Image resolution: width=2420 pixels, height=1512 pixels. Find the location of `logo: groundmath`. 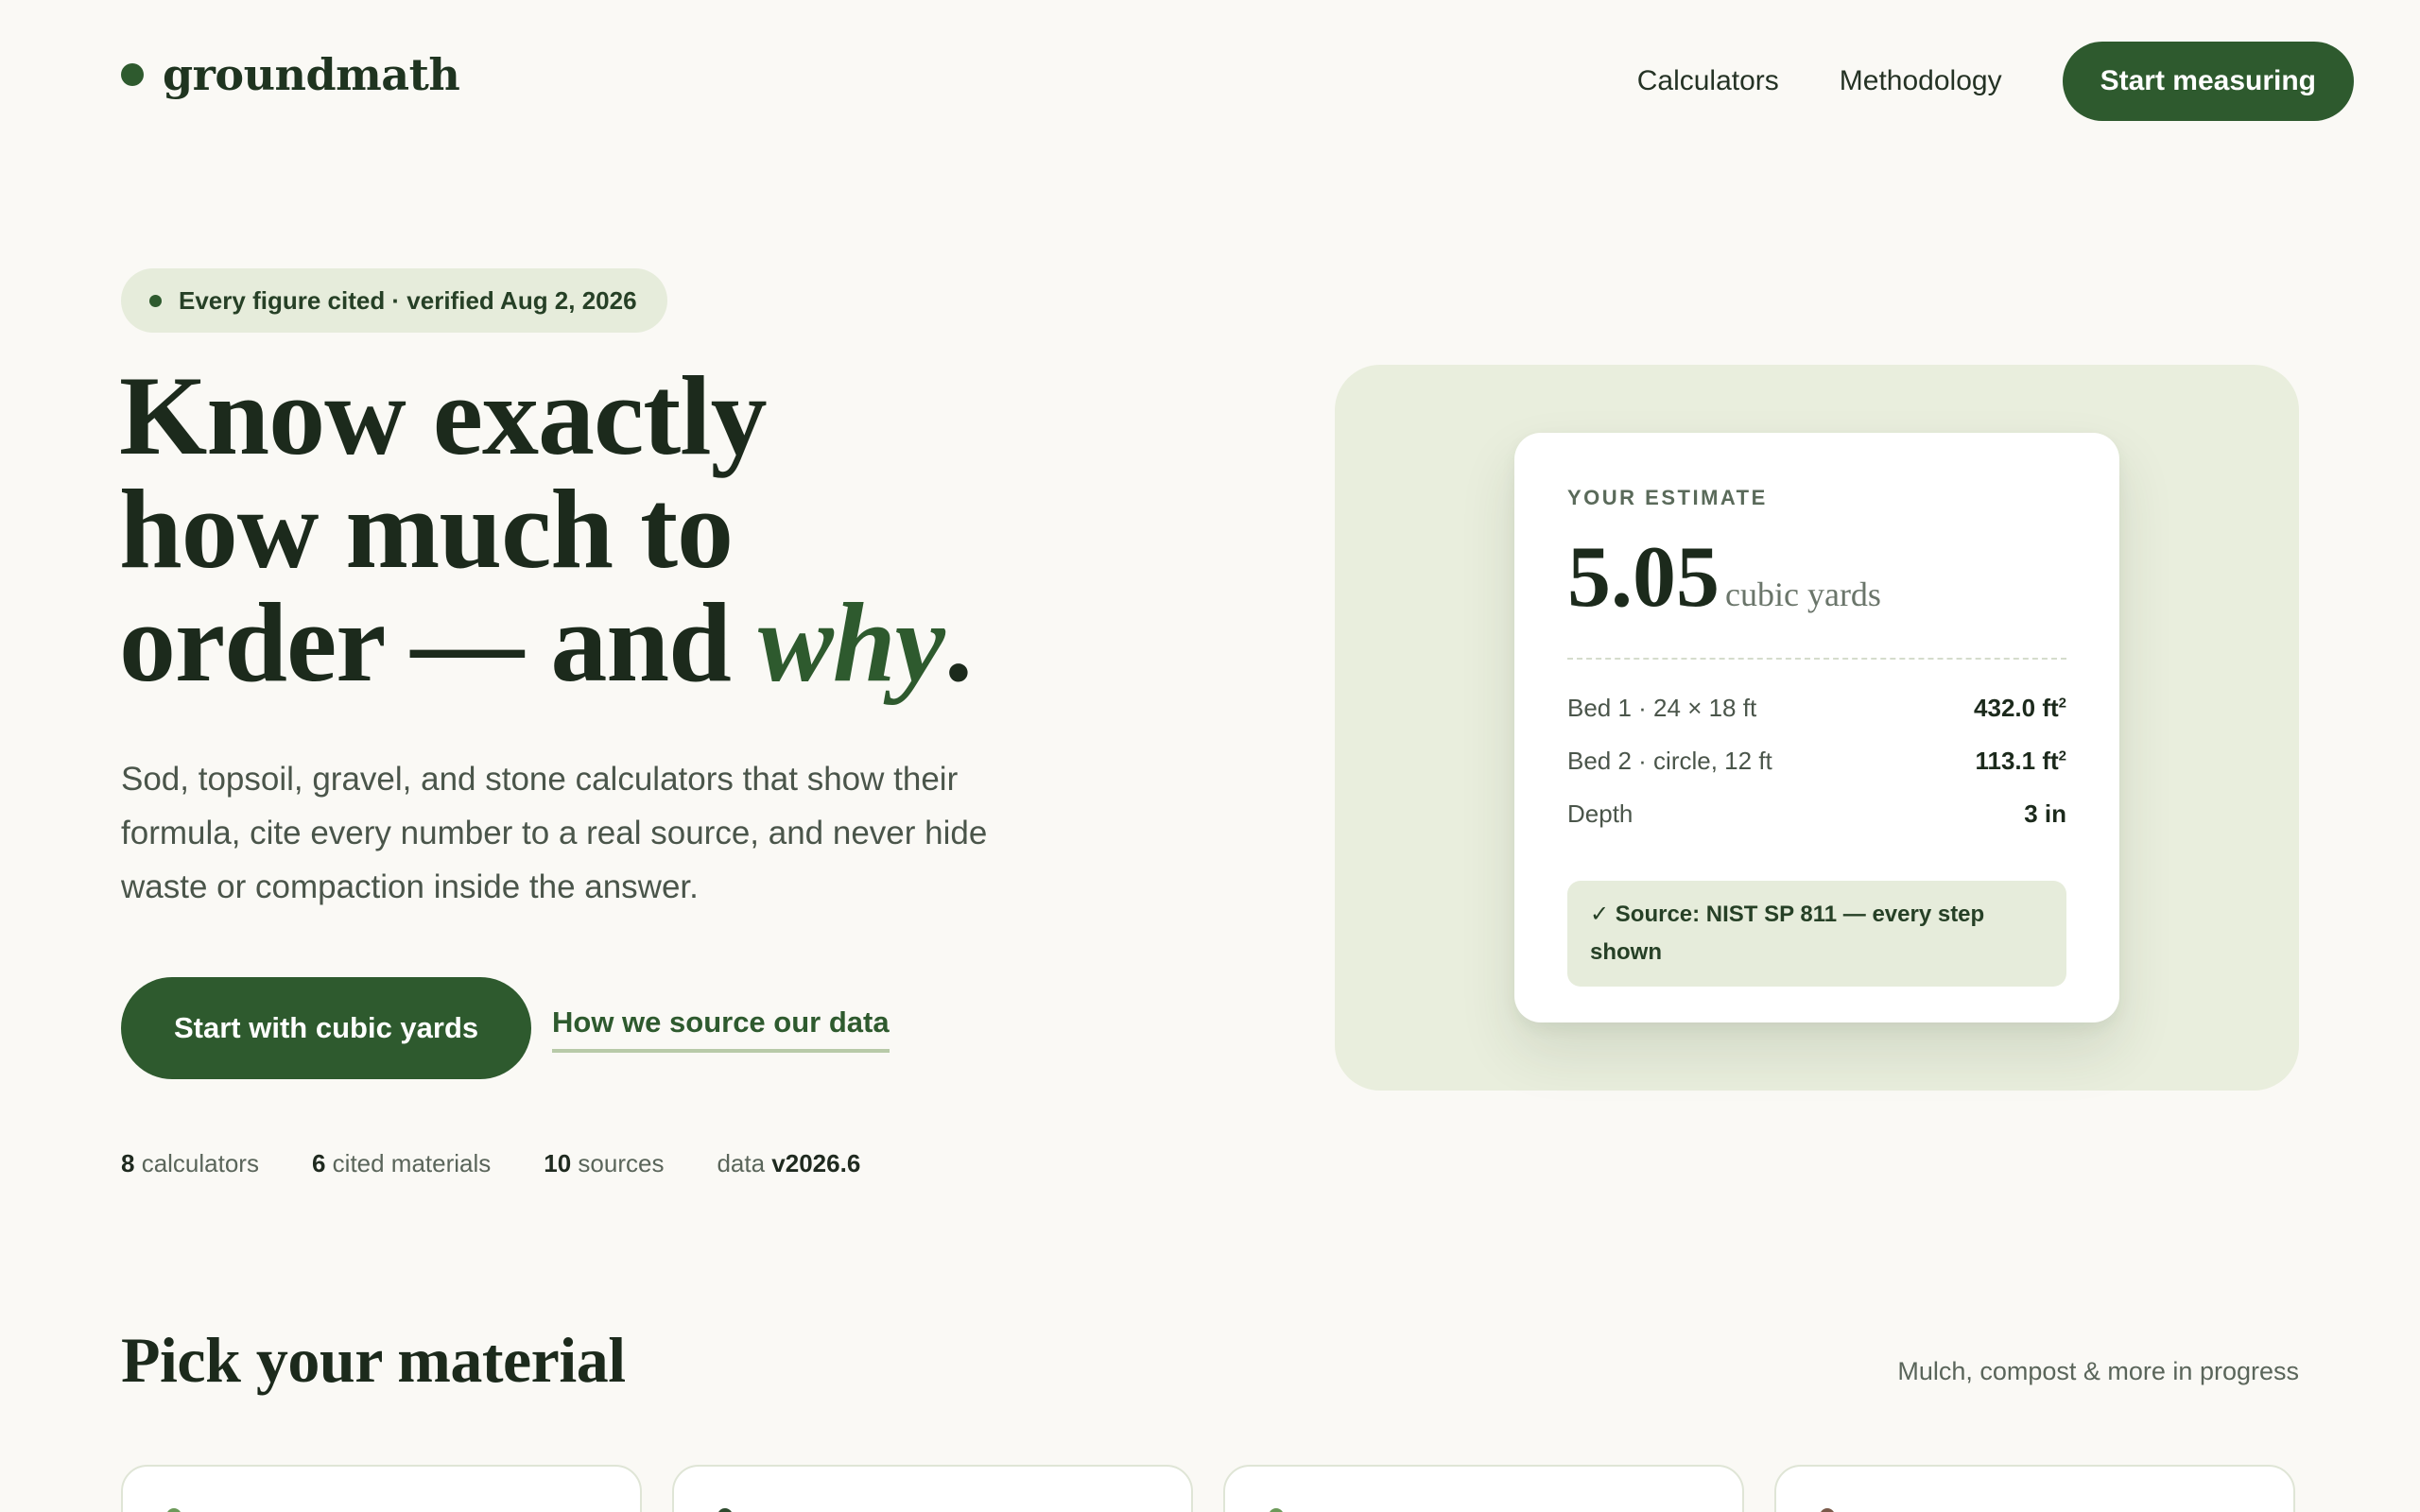

logo: groundmath is located at coordinates (290, 74).